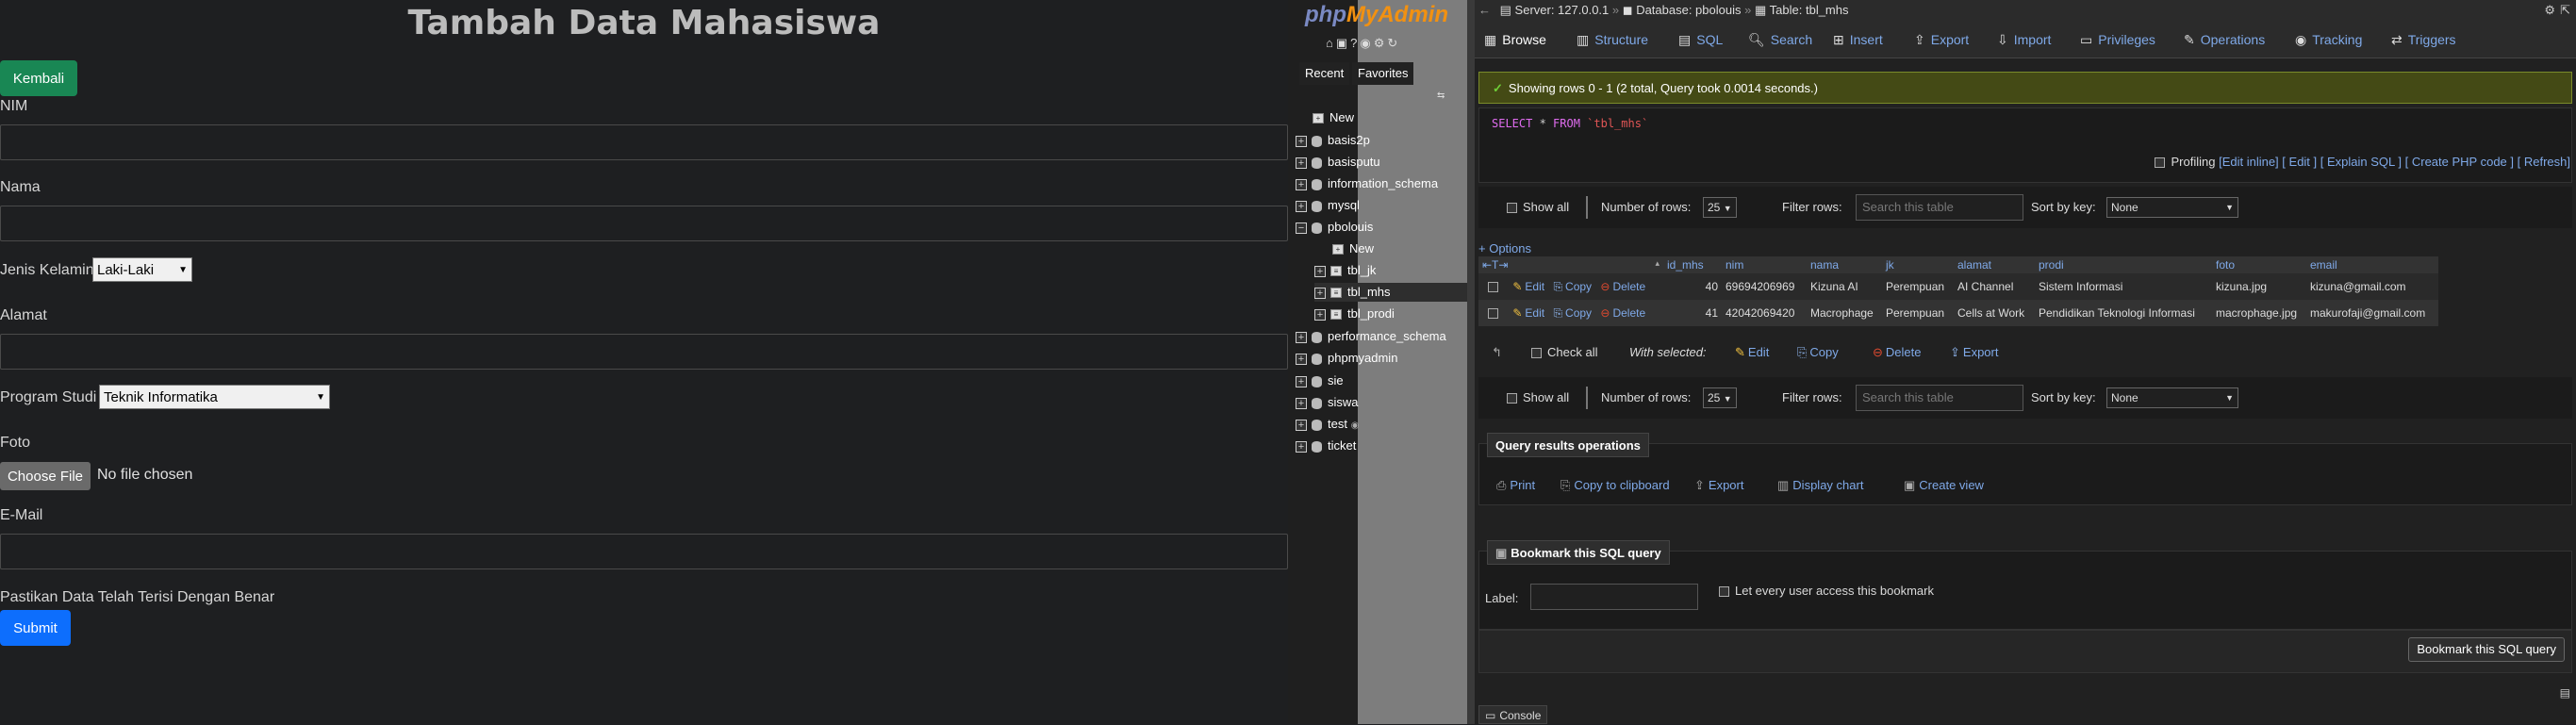 Image resolution: width=2576 pixels, height=725 pixels. What do you see at coordinates (1536, 353) in the screenshot?
I see `check-all-checkbox` at bounding box center [1536, 353].